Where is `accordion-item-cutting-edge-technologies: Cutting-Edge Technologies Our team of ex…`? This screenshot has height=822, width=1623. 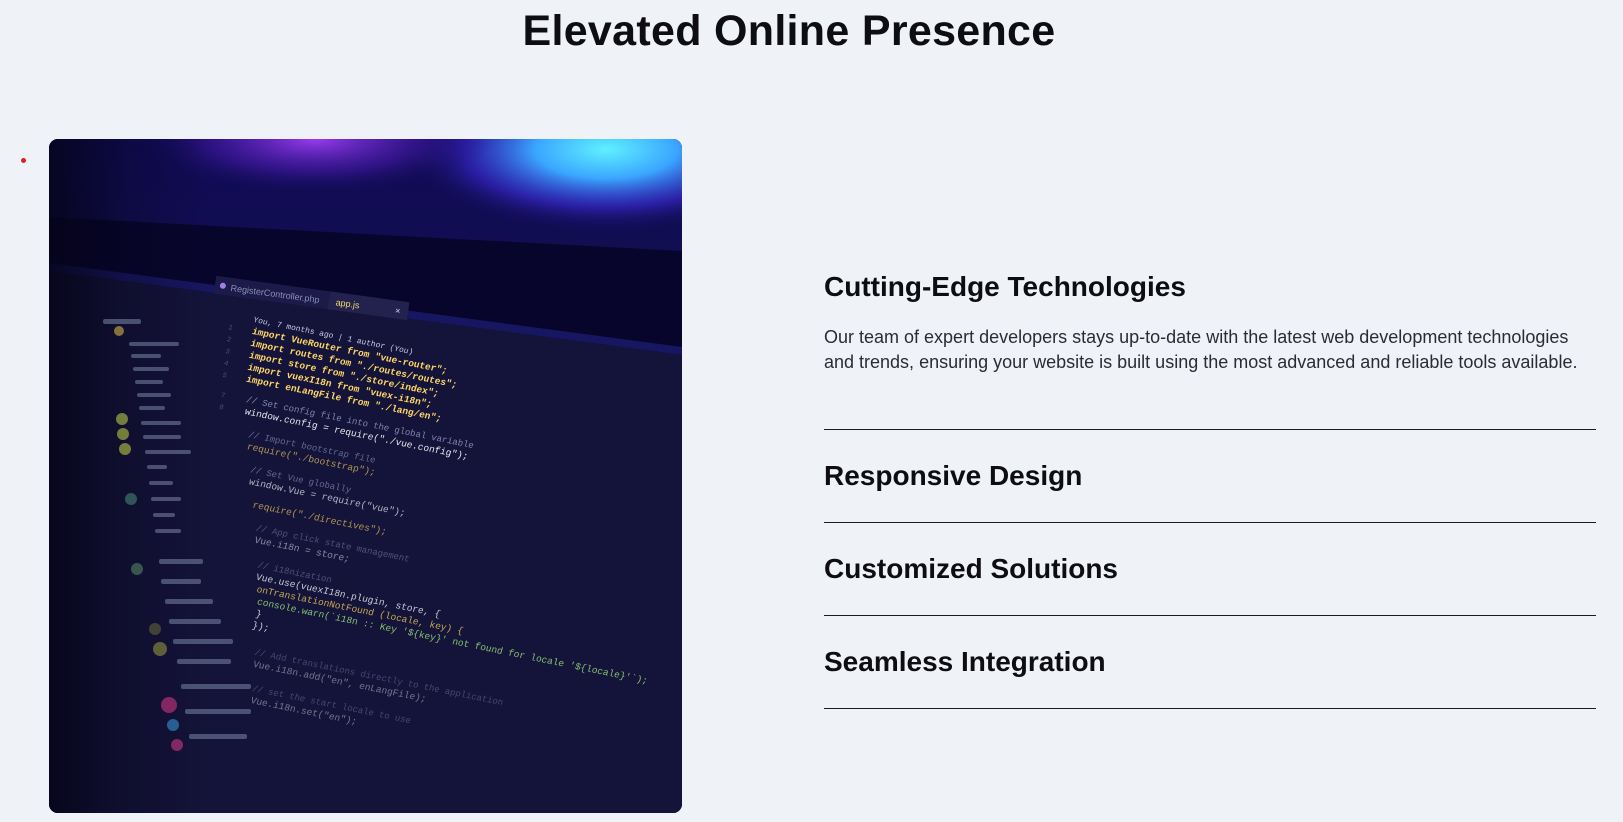
accordion-item-cutting-edge-technologies: Cutting-Edge Technologies Our team of ex… is located at coordinates (1210, 342).